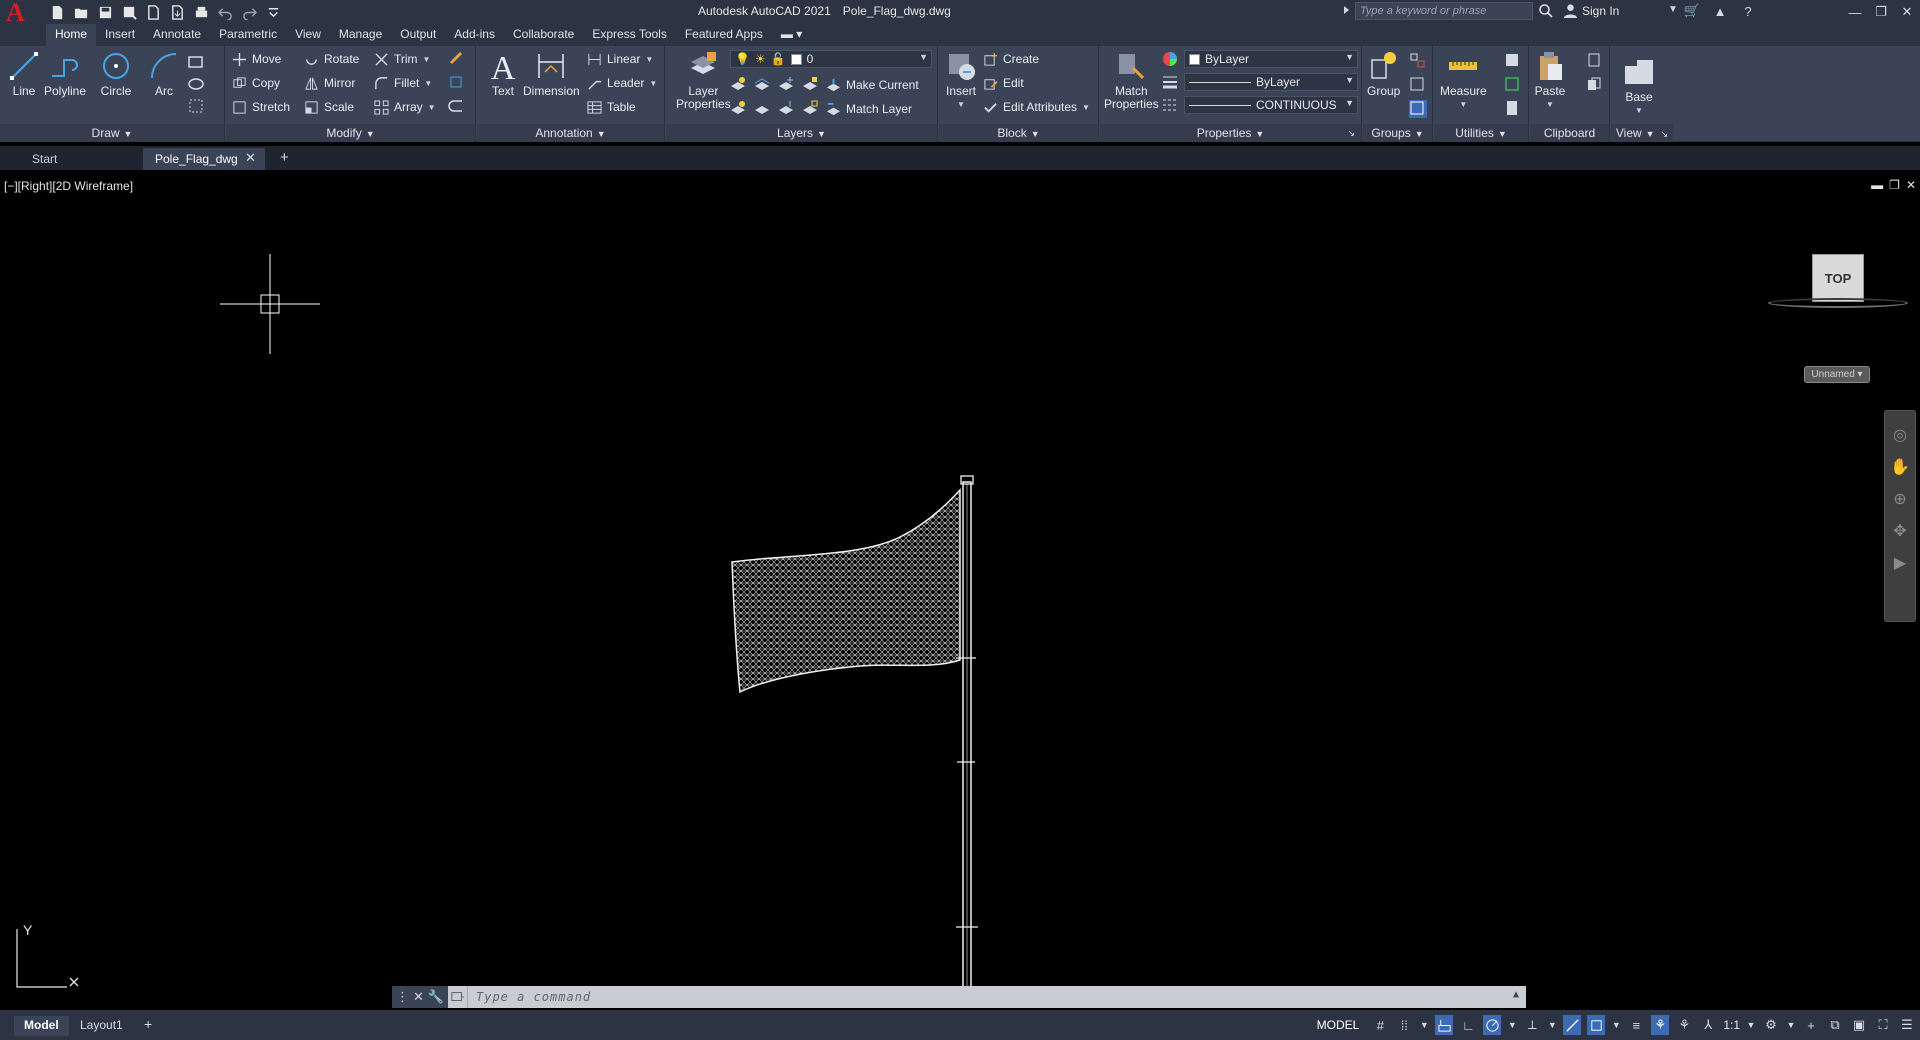  I want to click on tab-collaborate: Collaborate, so click(543, 35).